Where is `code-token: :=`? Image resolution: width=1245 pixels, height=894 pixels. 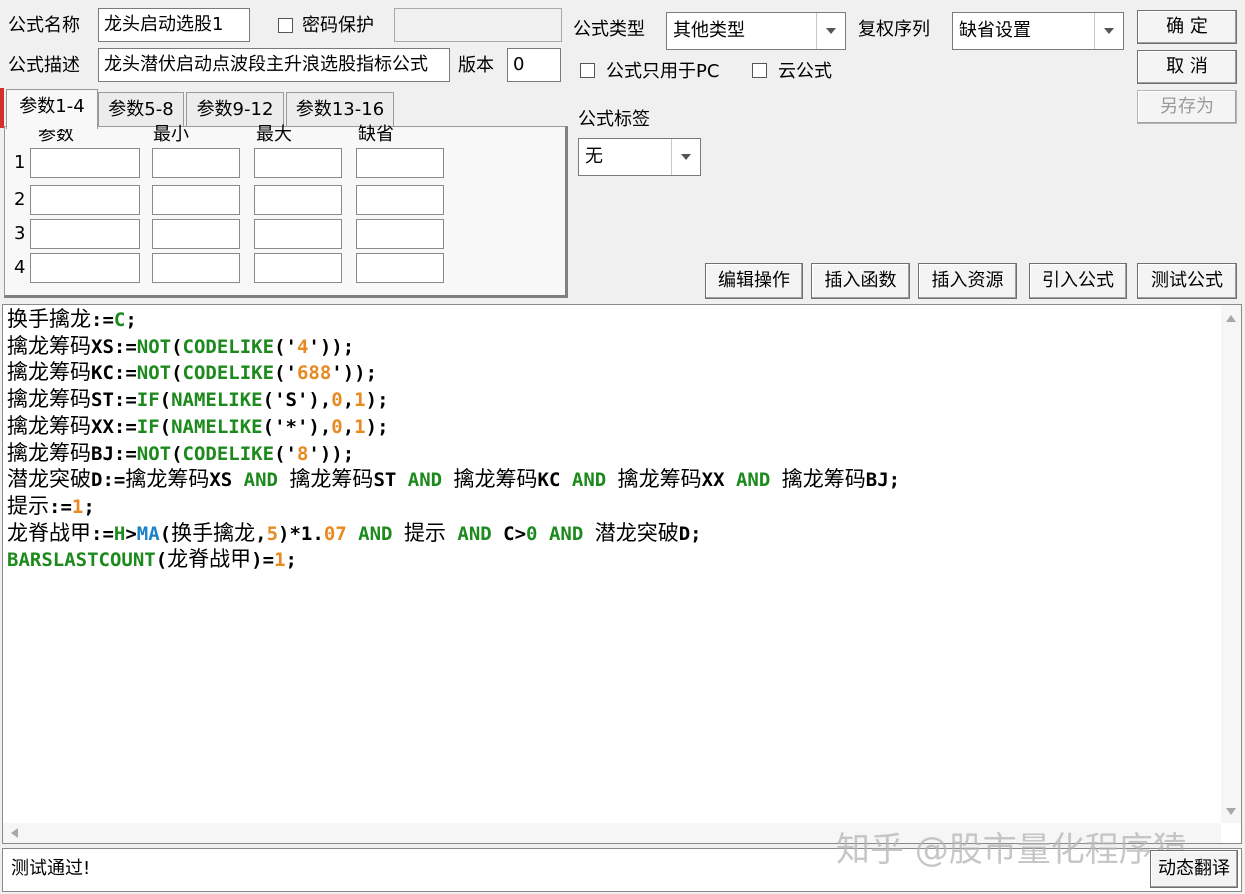 code-token: := is located at coordinates (102, 320).